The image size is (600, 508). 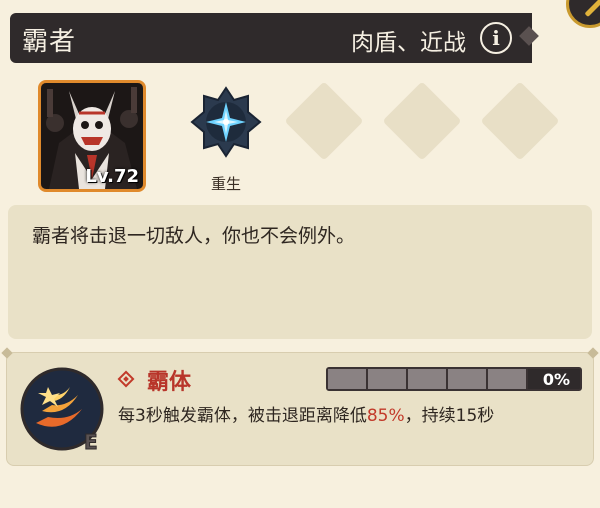 I want to click on rebirth-star-icon, so click(x=226, y=122).